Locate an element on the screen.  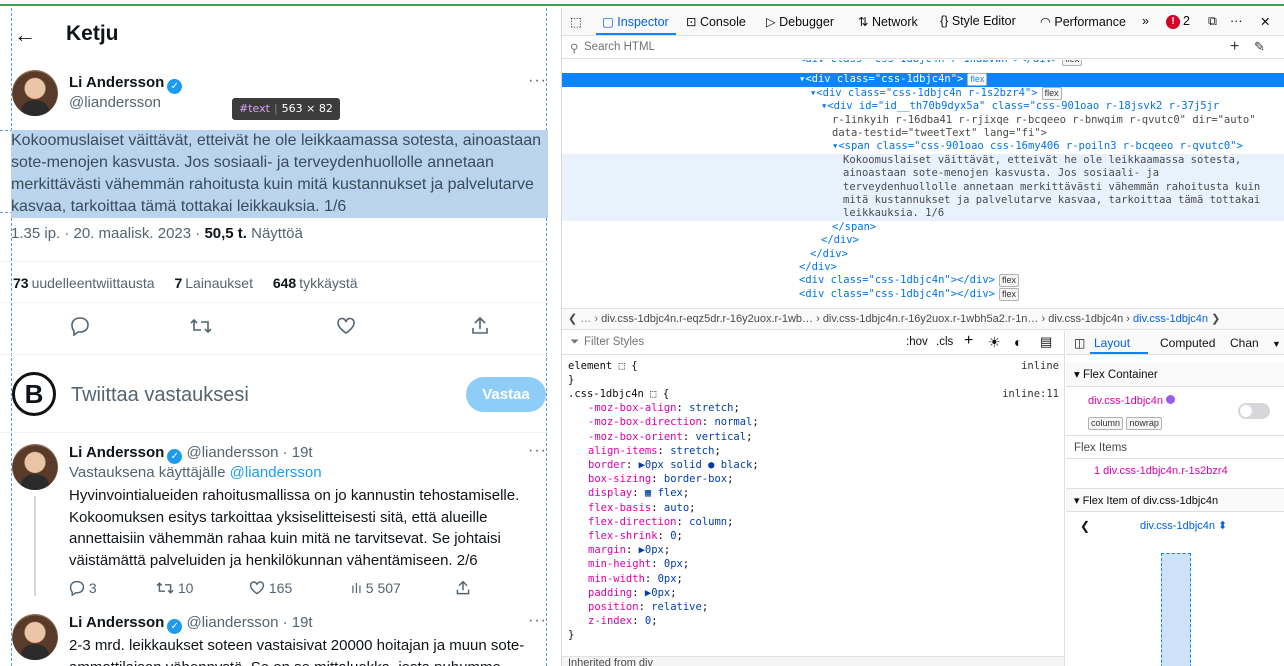
css-property-name: display is located at coordinates (610, 493).